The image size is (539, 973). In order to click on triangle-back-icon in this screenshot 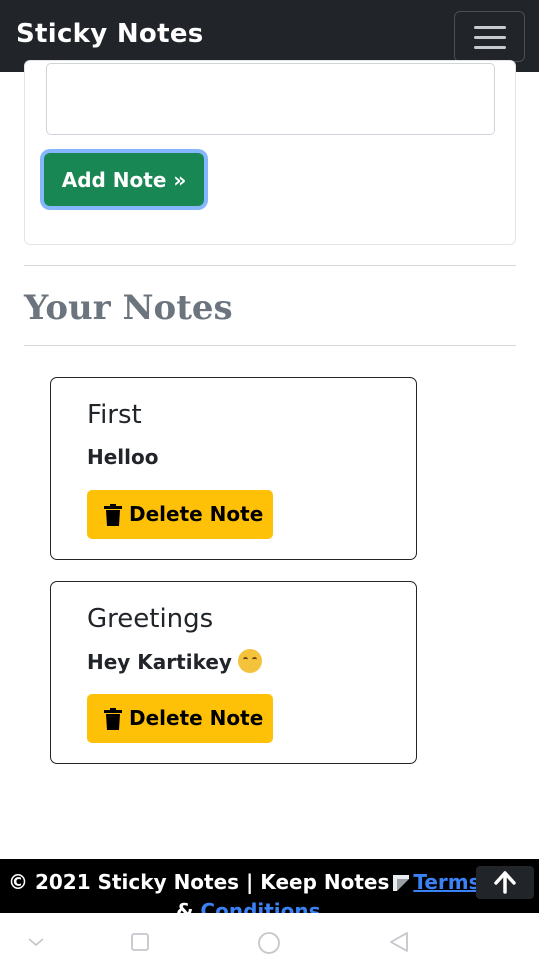, I will do `click(399, 942)`.